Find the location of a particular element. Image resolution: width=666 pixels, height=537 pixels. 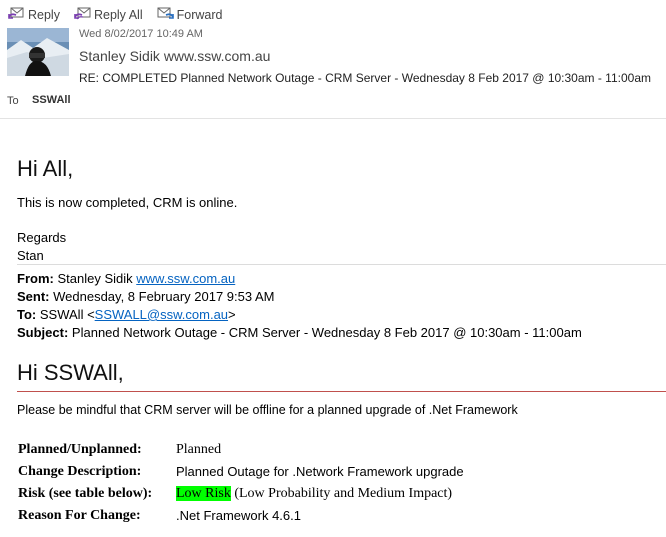

reply-button: Reply is located at coordinates (34, 15).